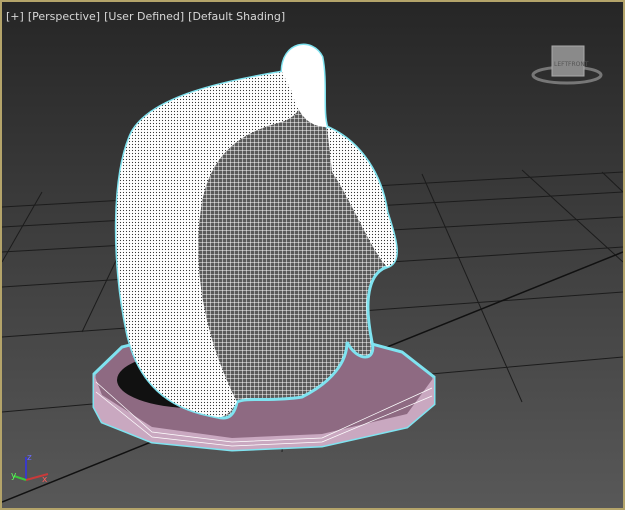 The height and width of the screenshot is (510, 625). Describe the element at coordinates (29, 458) in the screenshot. I see `axis-z-label: z` at that location.